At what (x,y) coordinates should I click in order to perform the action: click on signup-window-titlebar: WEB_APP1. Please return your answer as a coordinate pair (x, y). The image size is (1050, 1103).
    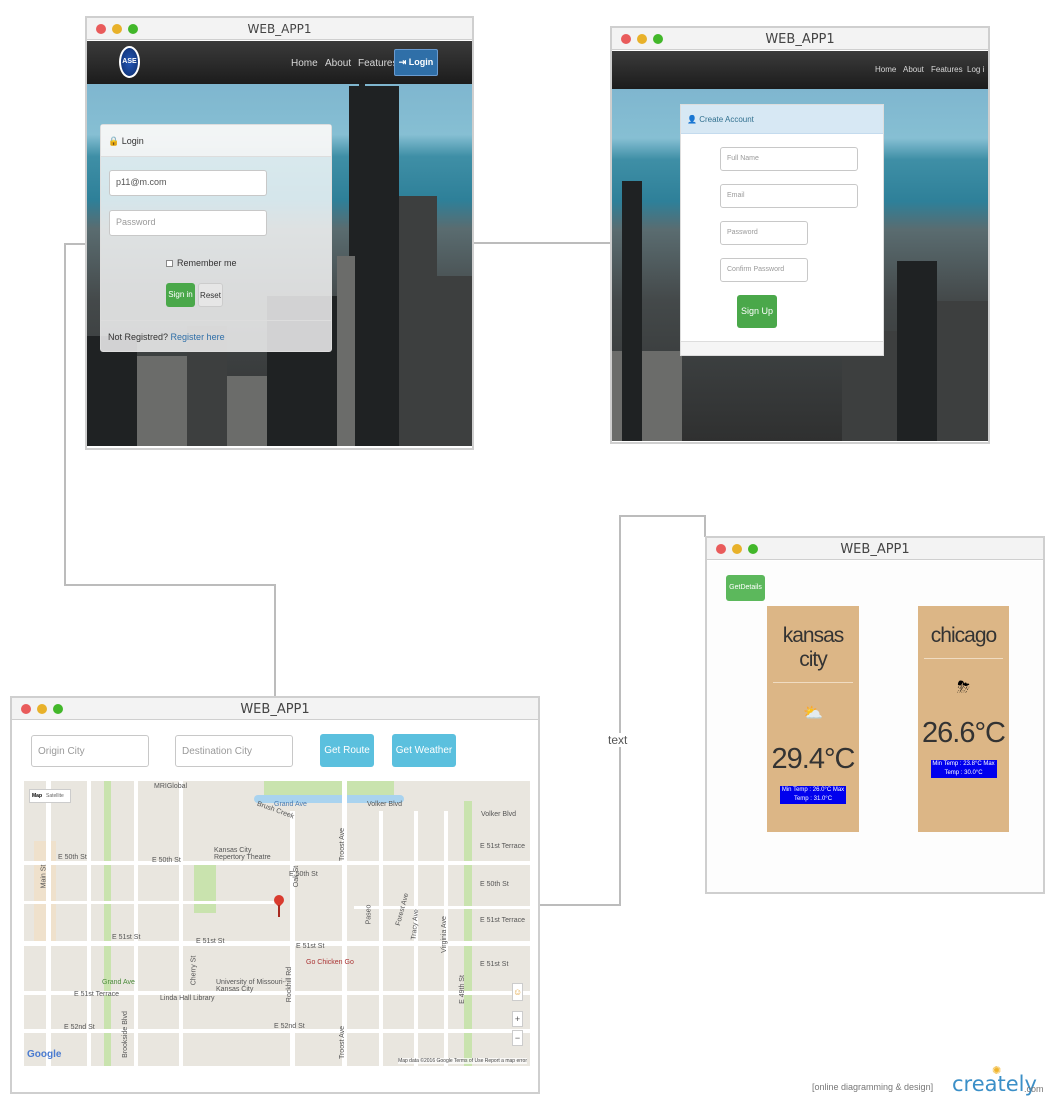
    Looking at the image, I should click on (800, 39).